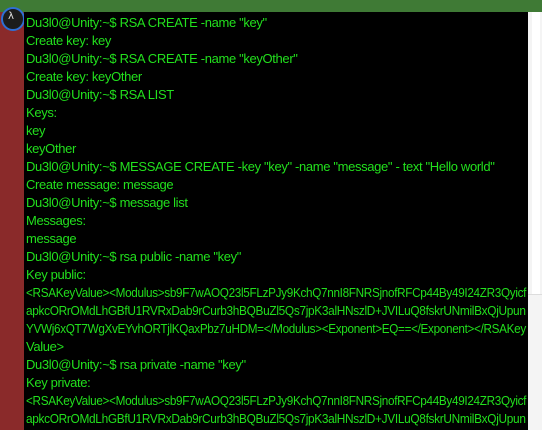 This screenshot has height=430, width=542. I want to click on vertical-scrollbar, so click(535, 221).